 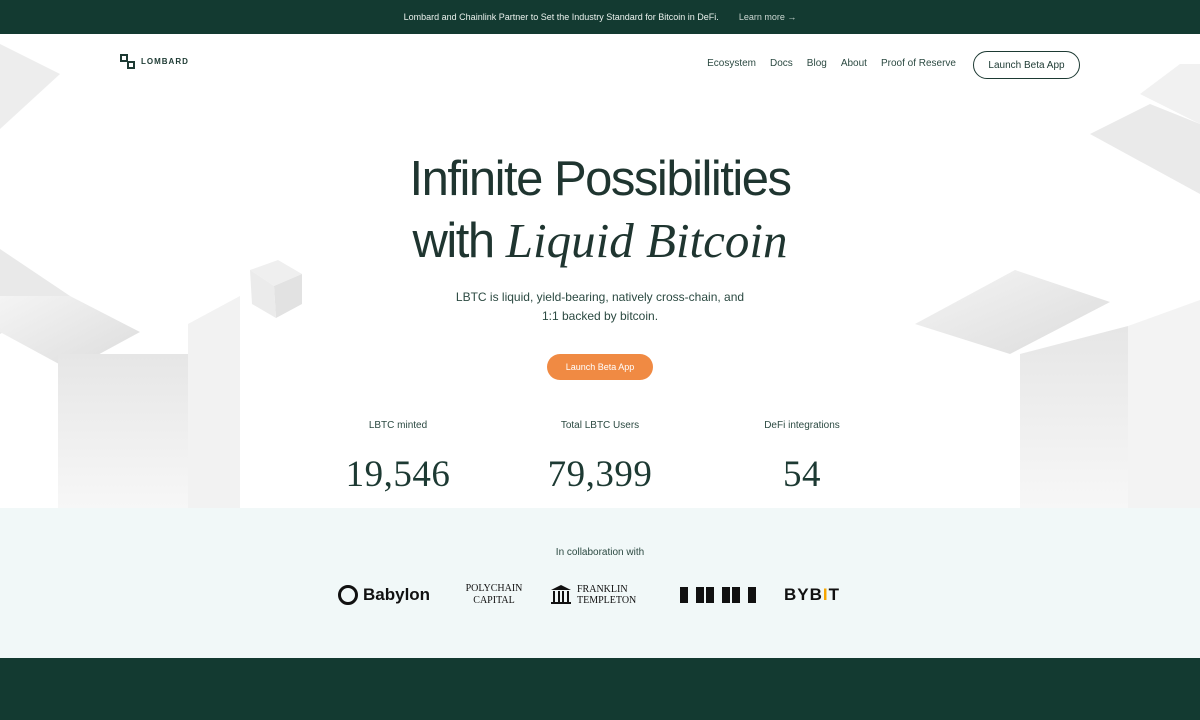 I want to click on franklin-templeton-icon, so click(x=561, y=594).